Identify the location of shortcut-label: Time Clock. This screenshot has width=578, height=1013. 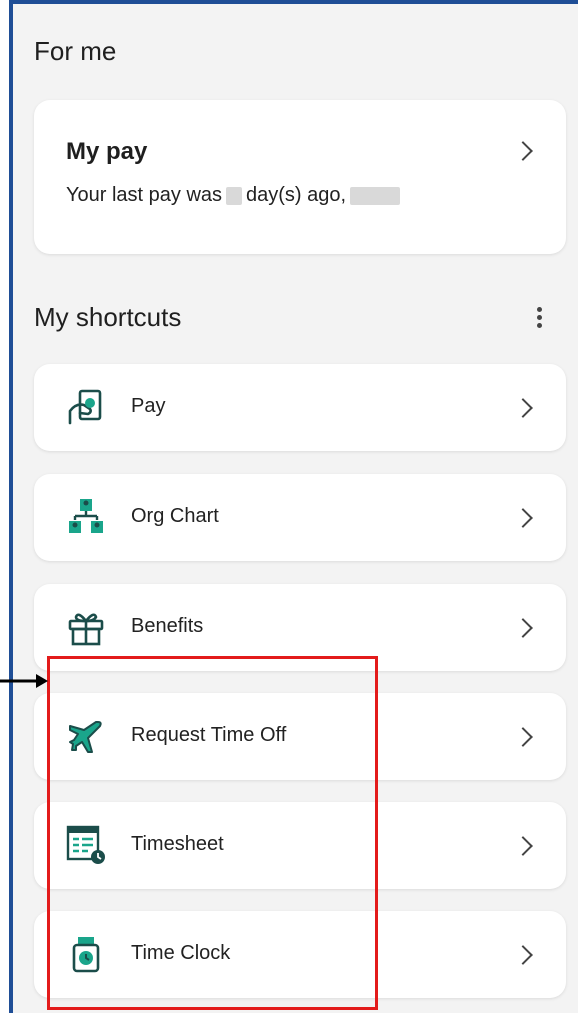
(181, 953).